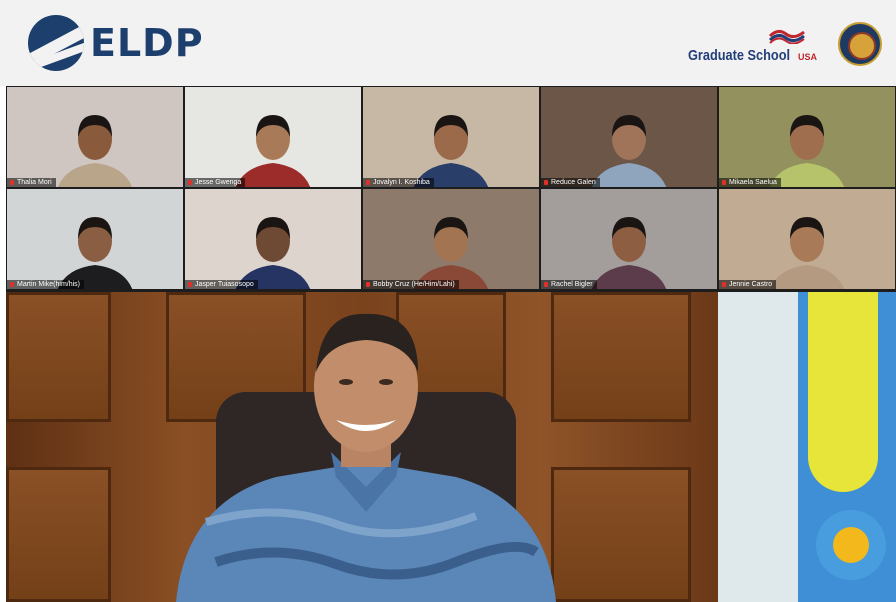  What do you see at coordinates (147, 43) in the screenshot?
I see `eldp-logo-text: ELDP` at bounding box center [147, 43].